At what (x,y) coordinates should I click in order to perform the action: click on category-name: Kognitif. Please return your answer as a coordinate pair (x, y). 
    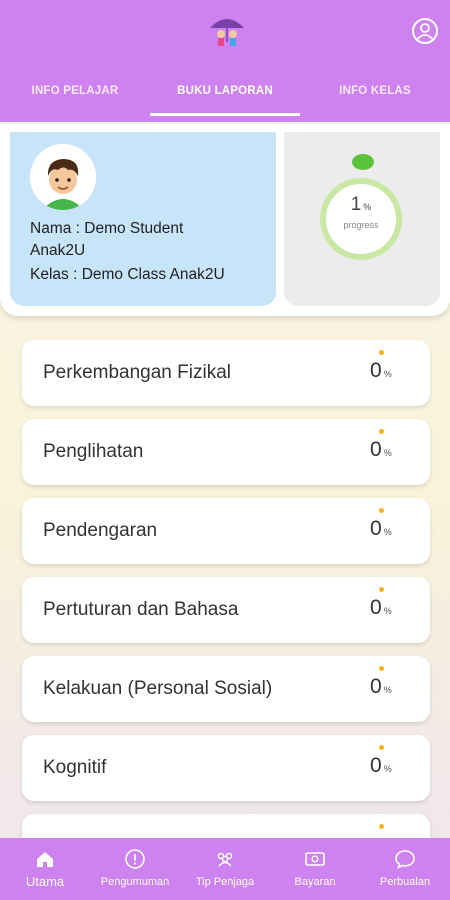
    Looking at the image, I should click on (75, 767).